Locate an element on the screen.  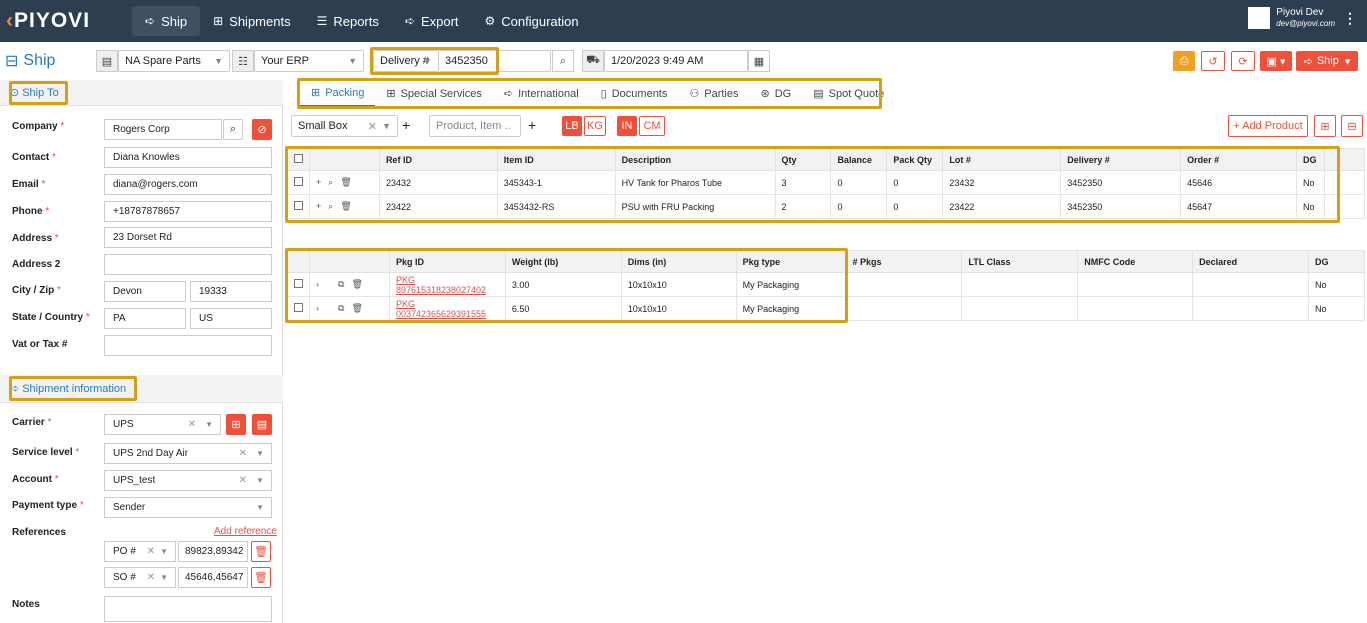
company-search-button: ⌕ is located at coordinates (233, 129).